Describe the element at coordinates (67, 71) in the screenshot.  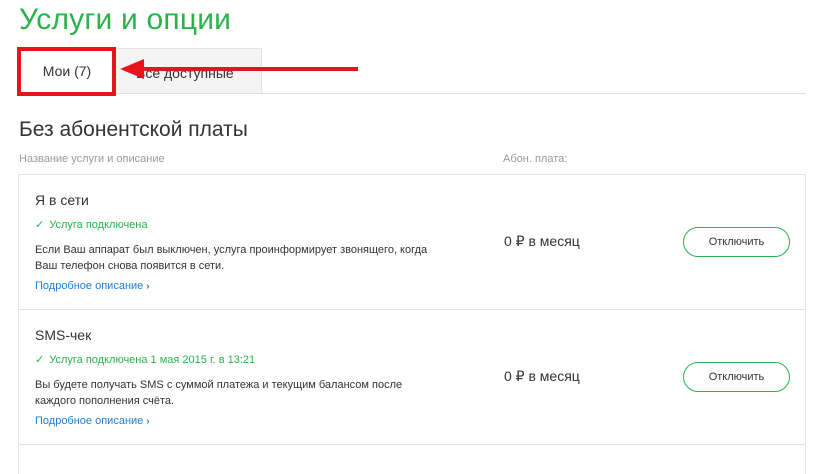
I see `tab-my: Мои (7)` at that location.